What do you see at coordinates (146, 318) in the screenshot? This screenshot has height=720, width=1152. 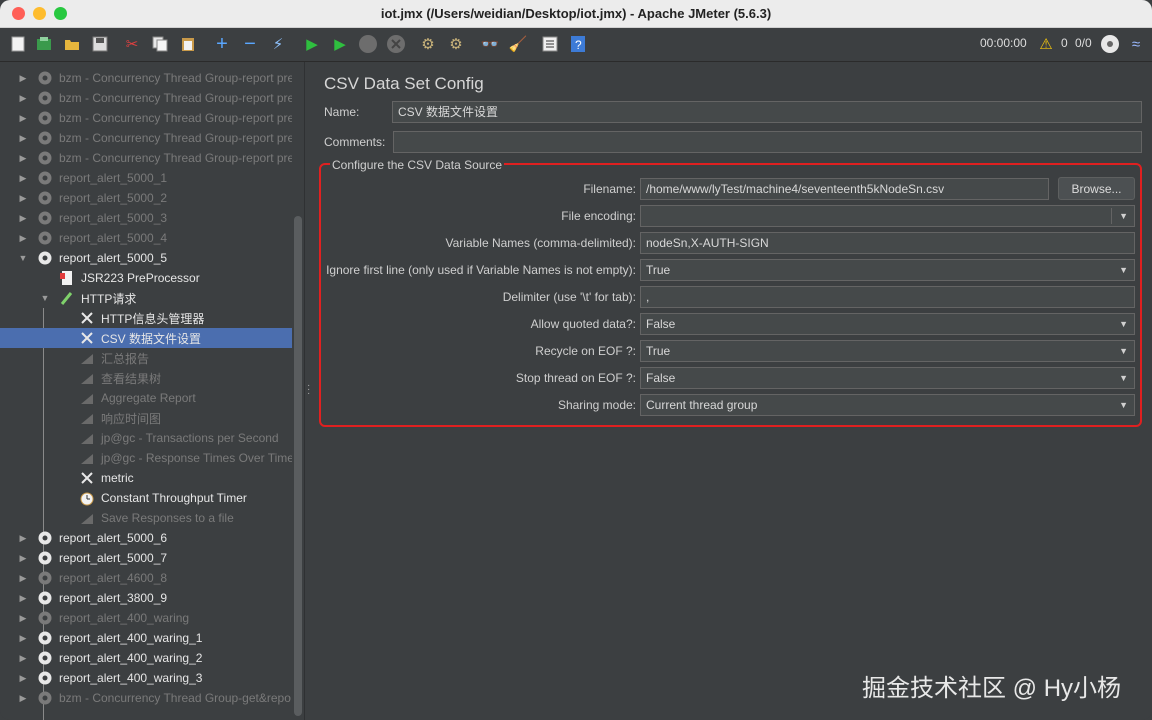 I see `tree-item: HTTP信息头管理器` at bounding box center [146, 318].